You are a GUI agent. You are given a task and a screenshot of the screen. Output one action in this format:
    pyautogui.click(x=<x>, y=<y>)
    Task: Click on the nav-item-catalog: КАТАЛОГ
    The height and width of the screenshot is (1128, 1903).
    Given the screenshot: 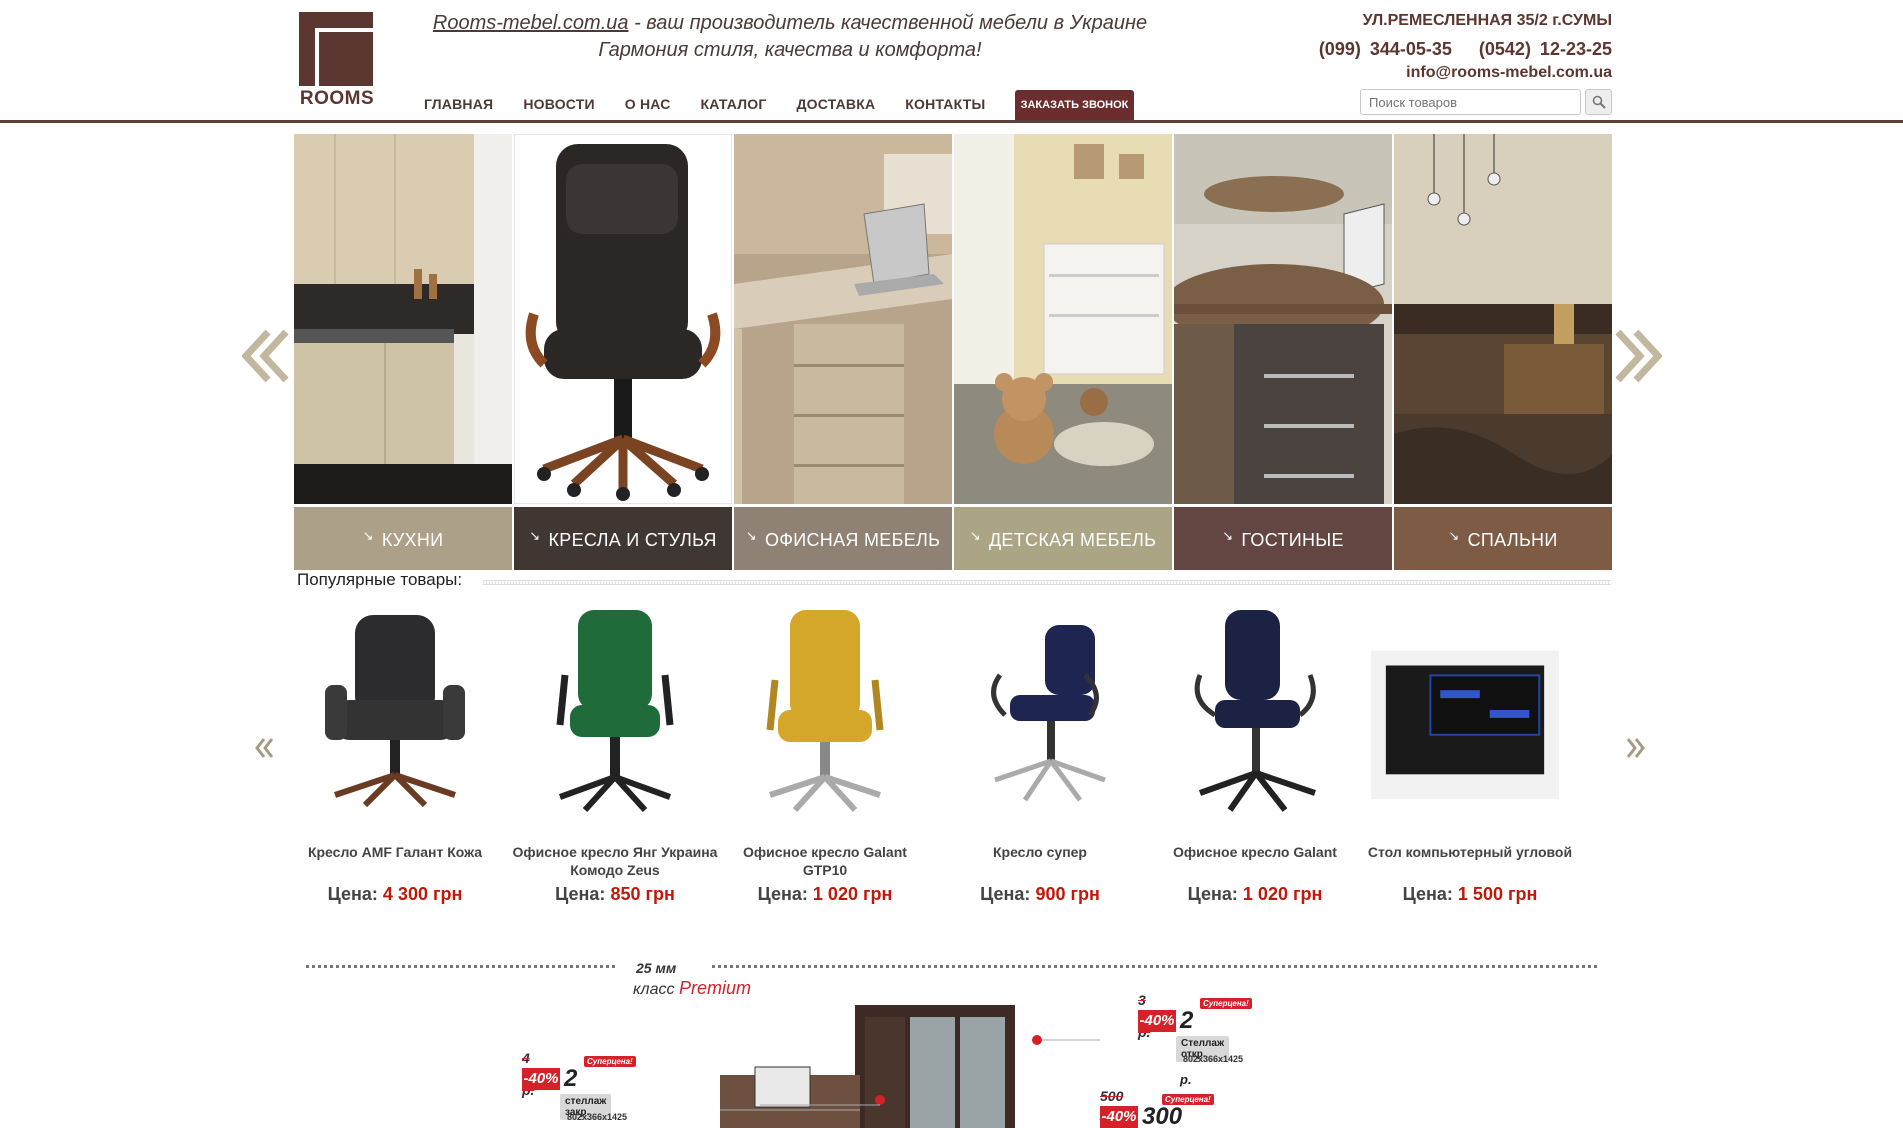 What is the action you would take?
    pyautogui.click(x=734, y=104)
    